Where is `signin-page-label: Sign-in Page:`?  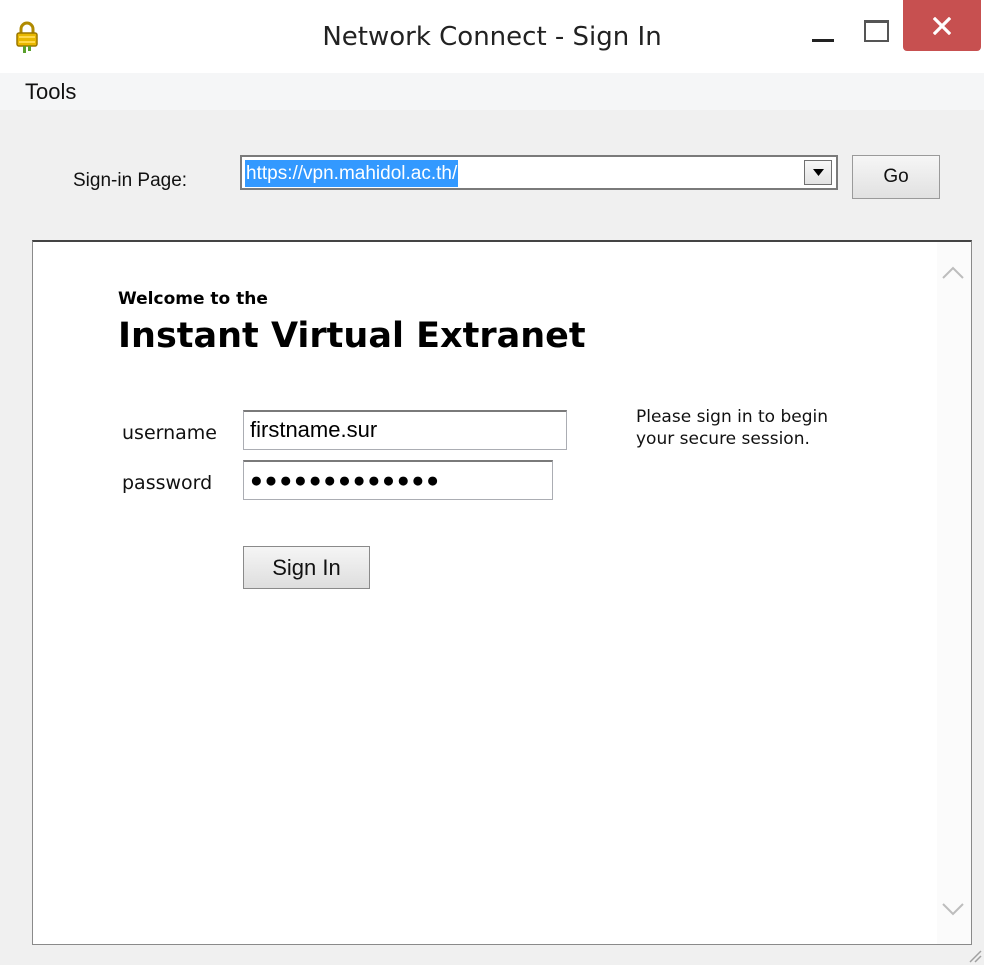 signin-page-label: Sign-in Page: is located at coordinates (130, 180).